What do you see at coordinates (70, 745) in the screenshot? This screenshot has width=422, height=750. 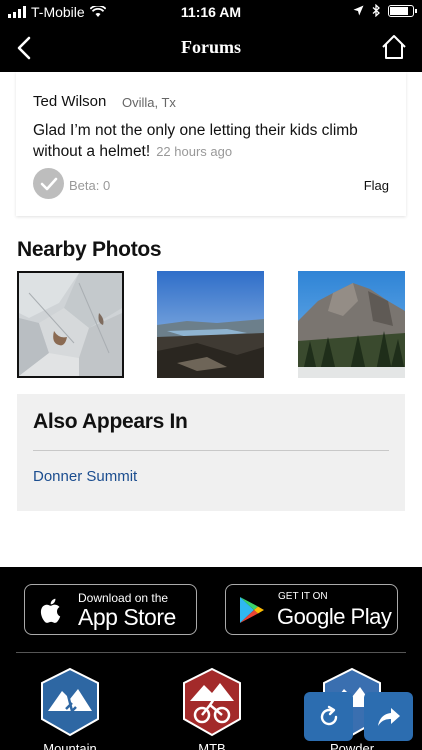 I see `site-label-mountain: Mountain` at bounding box center [70, 745].